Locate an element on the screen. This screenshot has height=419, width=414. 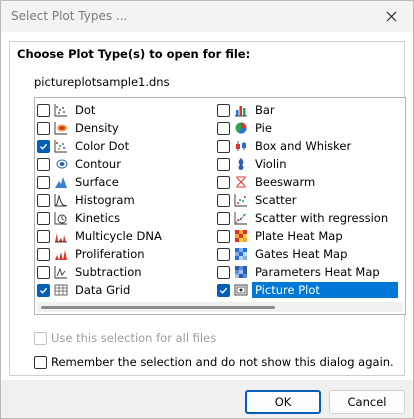
plot-type-item-beeswarm: Beeswarm is located at coordinates (311, 182).